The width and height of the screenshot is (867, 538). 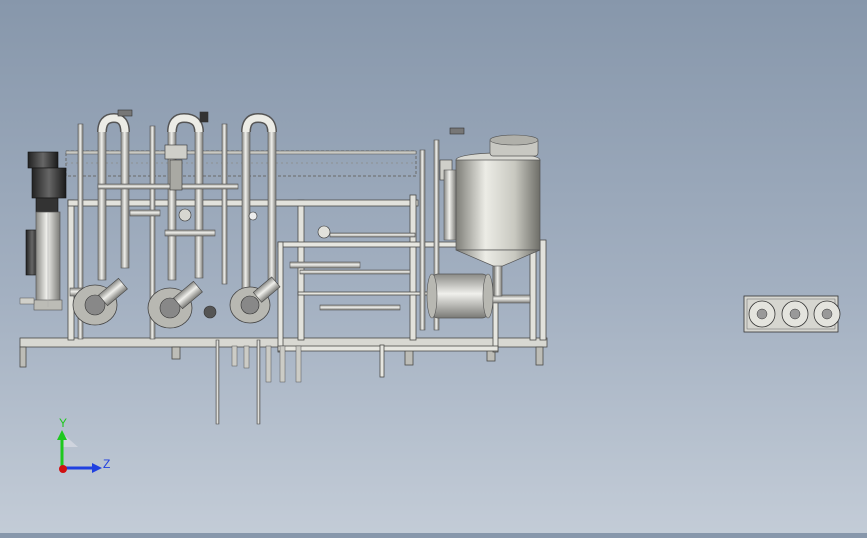 I want to click on motor-icon, so click(x=43, y=231).